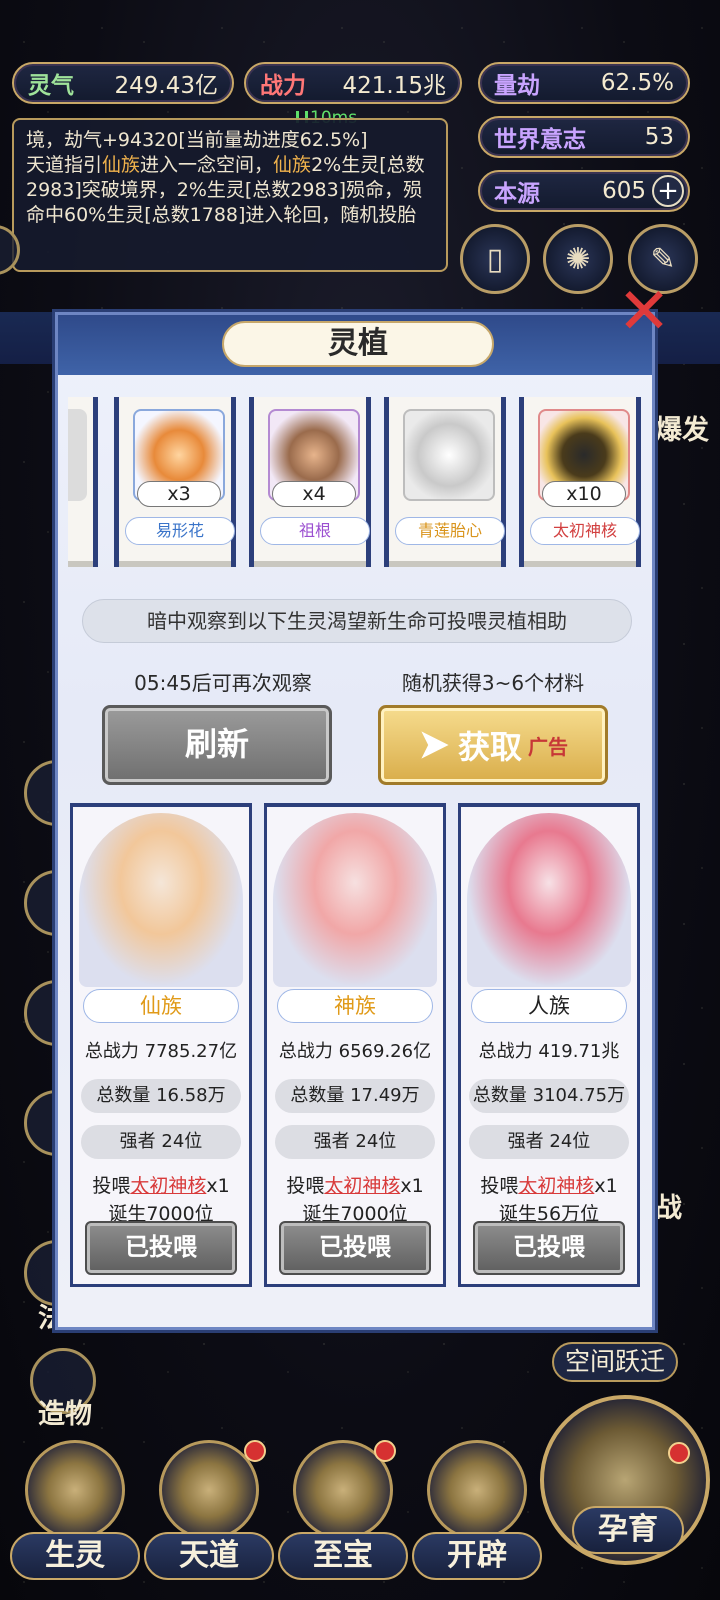 This screenshot has height=1600, width=720. What do you see at coordinates (161, 900) in the screenshot?
I see `xianzu-portrait` at bounding box center [161, 900].